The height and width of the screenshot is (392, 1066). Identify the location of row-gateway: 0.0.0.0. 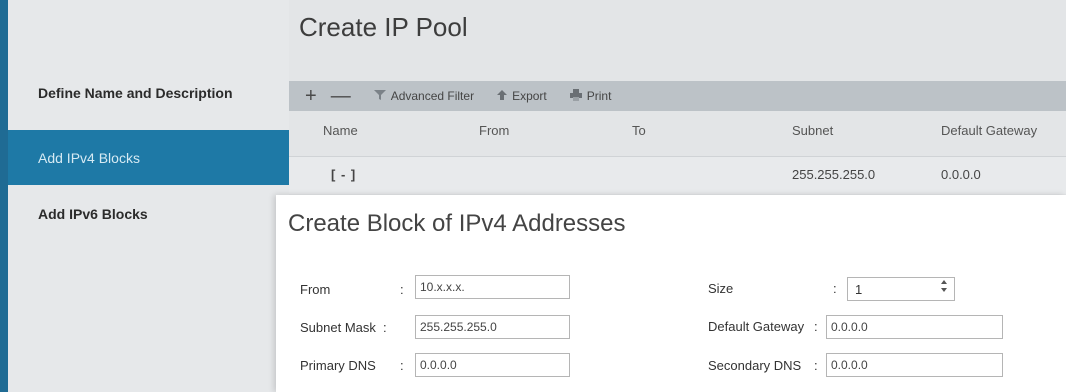
(961, 174).